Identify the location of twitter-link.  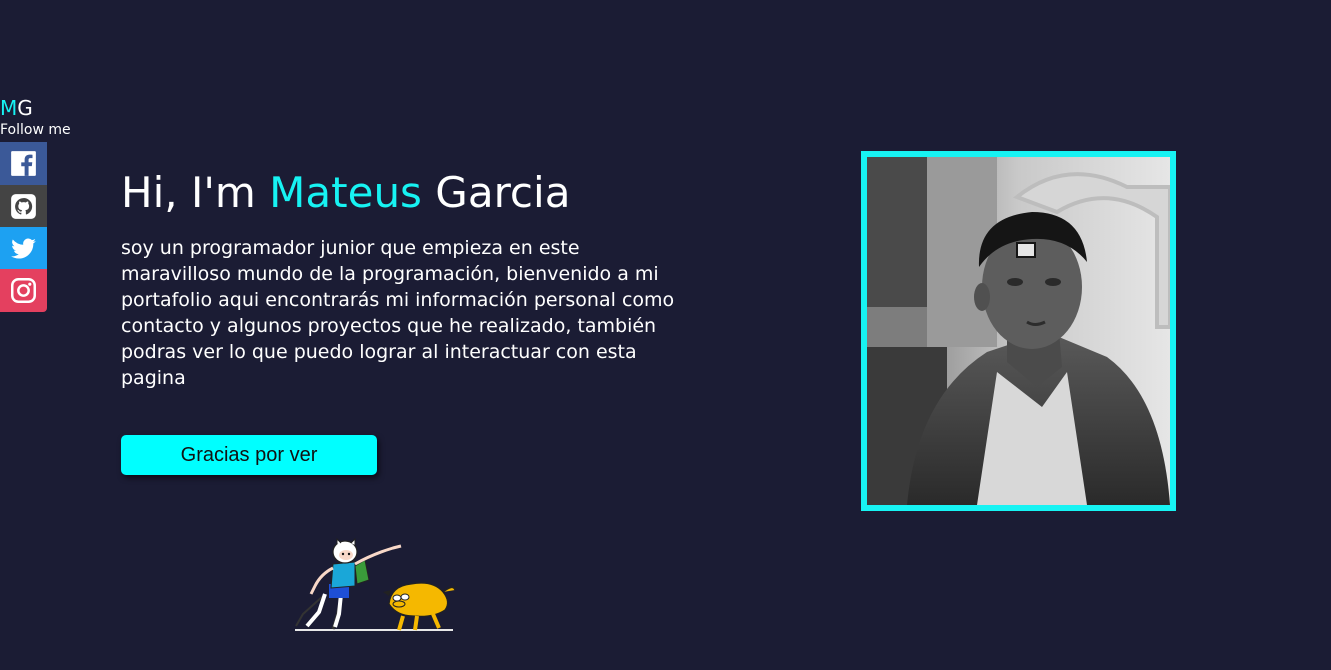
(23, 248).